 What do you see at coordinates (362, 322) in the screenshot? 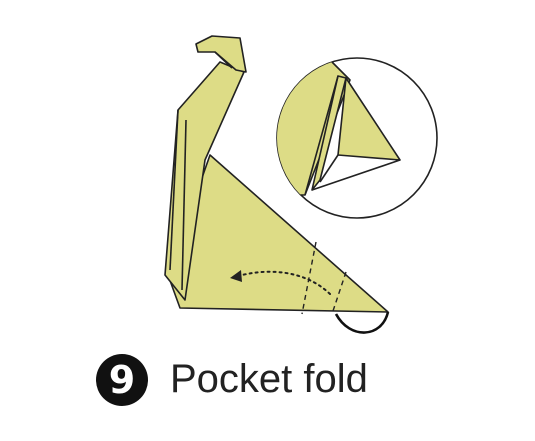
I see `tail-fold-arc` at bounding box center [362, 322].